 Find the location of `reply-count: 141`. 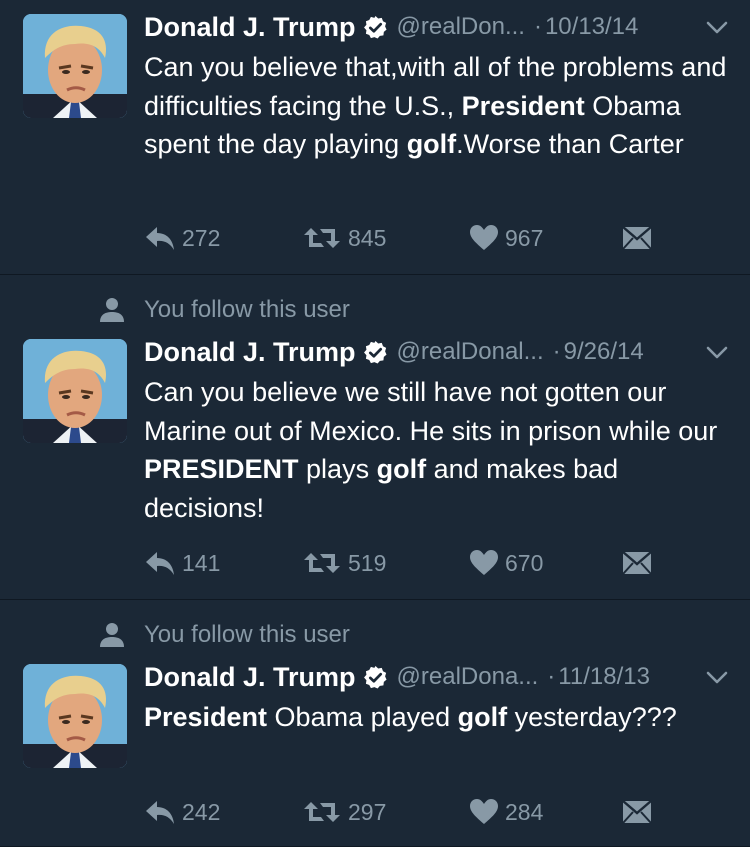

reply-count: 141 is located at coordinates (201, 562).